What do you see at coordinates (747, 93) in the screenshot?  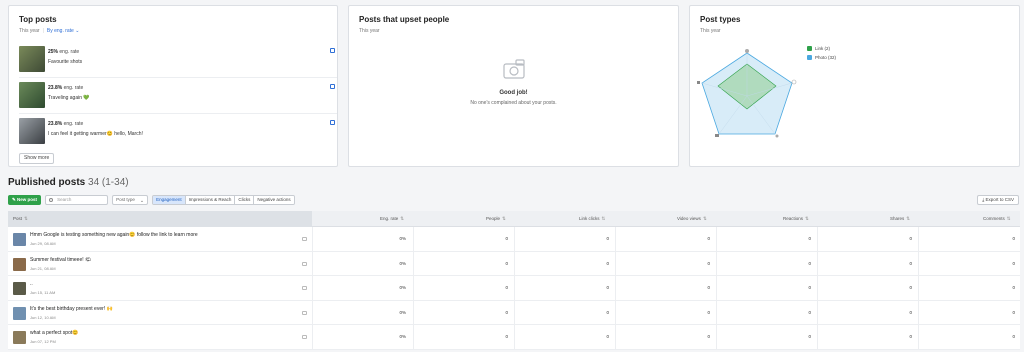 I see `post-types-radar-chart` at bounding box center [747, 93].